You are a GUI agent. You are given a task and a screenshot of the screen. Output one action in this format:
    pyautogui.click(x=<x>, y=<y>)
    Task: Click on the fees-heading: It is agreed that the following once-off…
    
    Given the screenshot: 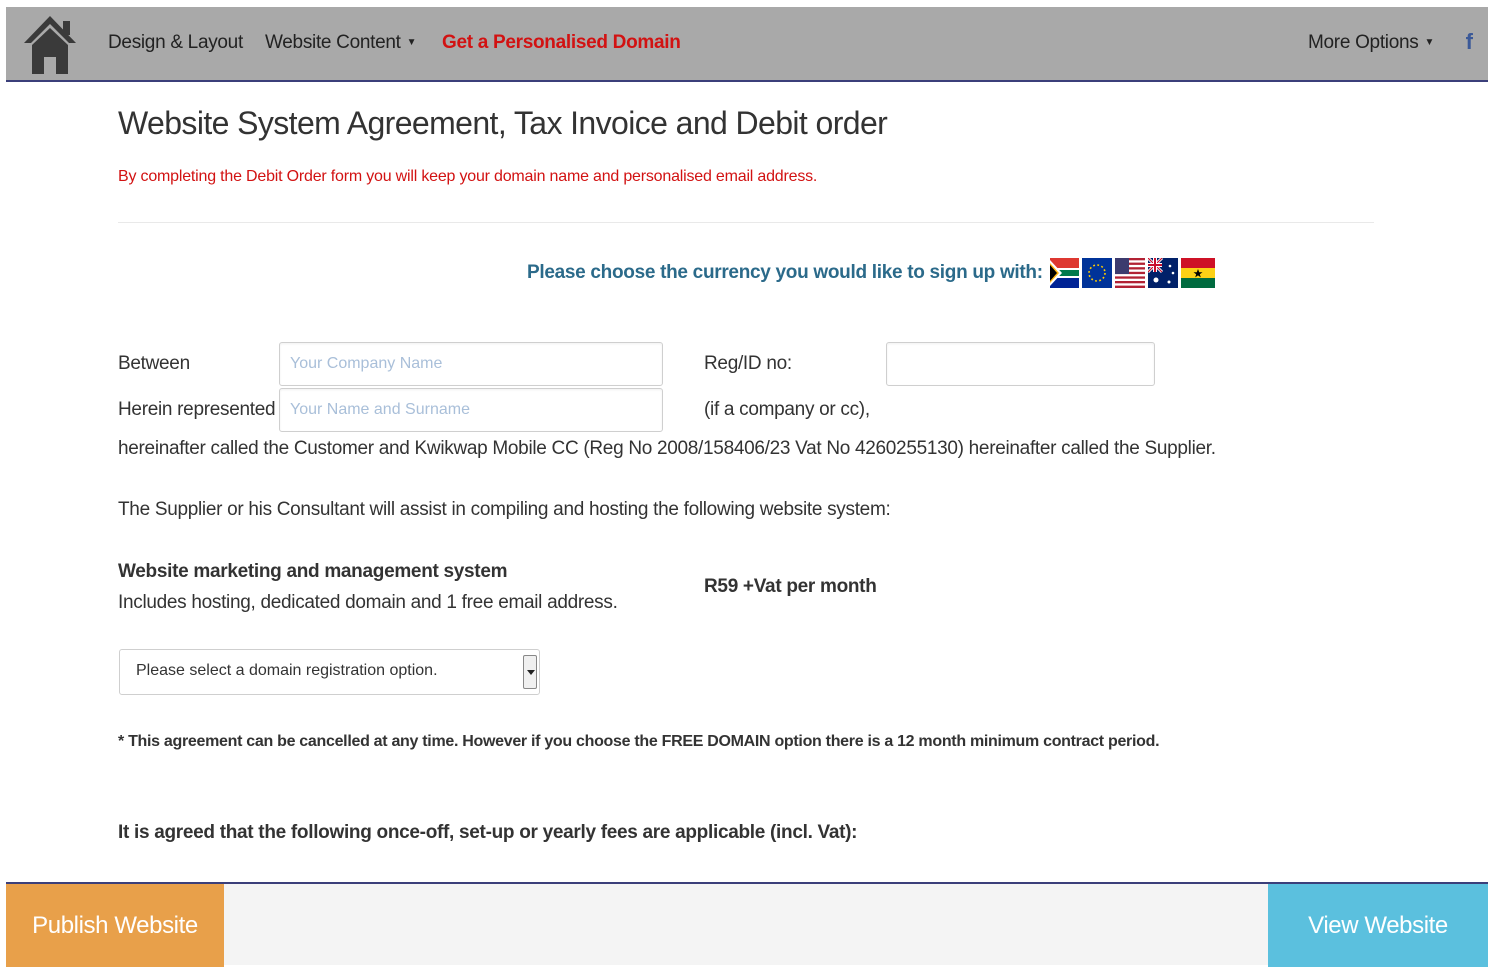 What is the action you would take?
    pyautogui.click(x=488, y=832)
    